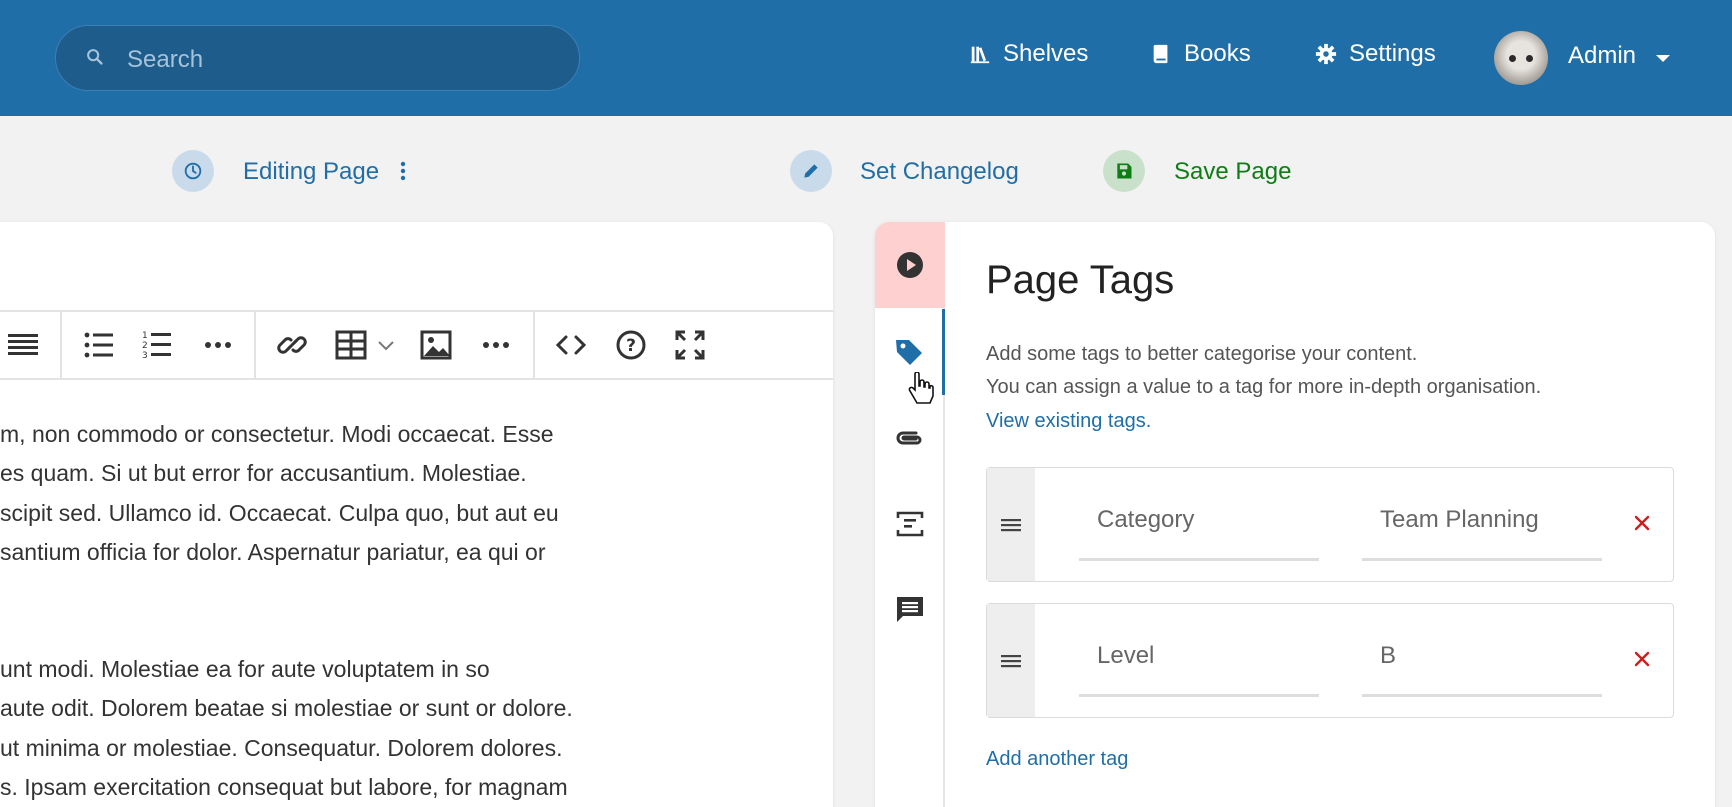 This screenshot has width=1732, height=807. I want to click on help-icon: ?, so click(631, 345).